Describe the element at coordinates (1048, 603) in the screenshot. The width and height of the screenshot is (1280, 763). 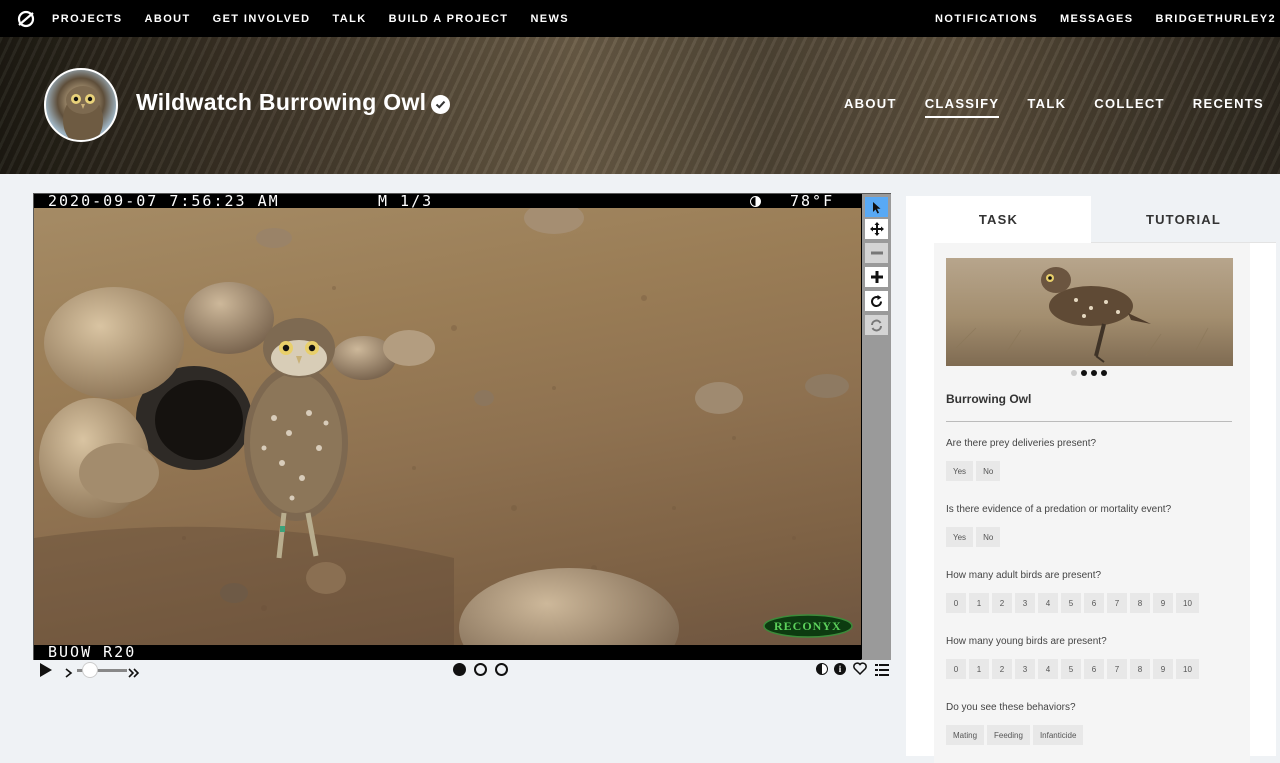
I see `adult-count-4: 4` at that location.